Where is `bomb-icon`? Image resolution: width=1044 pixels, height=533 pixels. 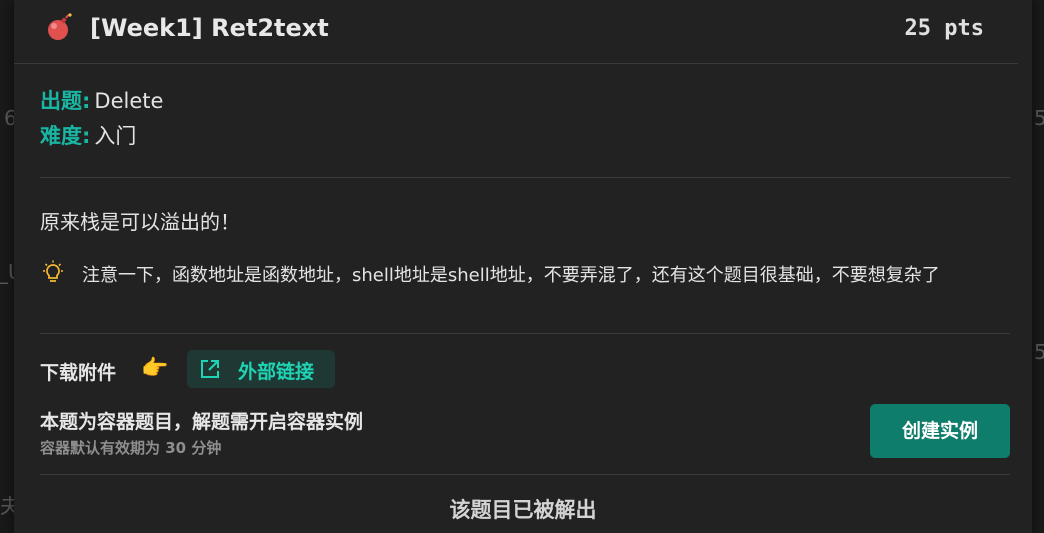 bomb-icon is located at coordinates (60, 26).